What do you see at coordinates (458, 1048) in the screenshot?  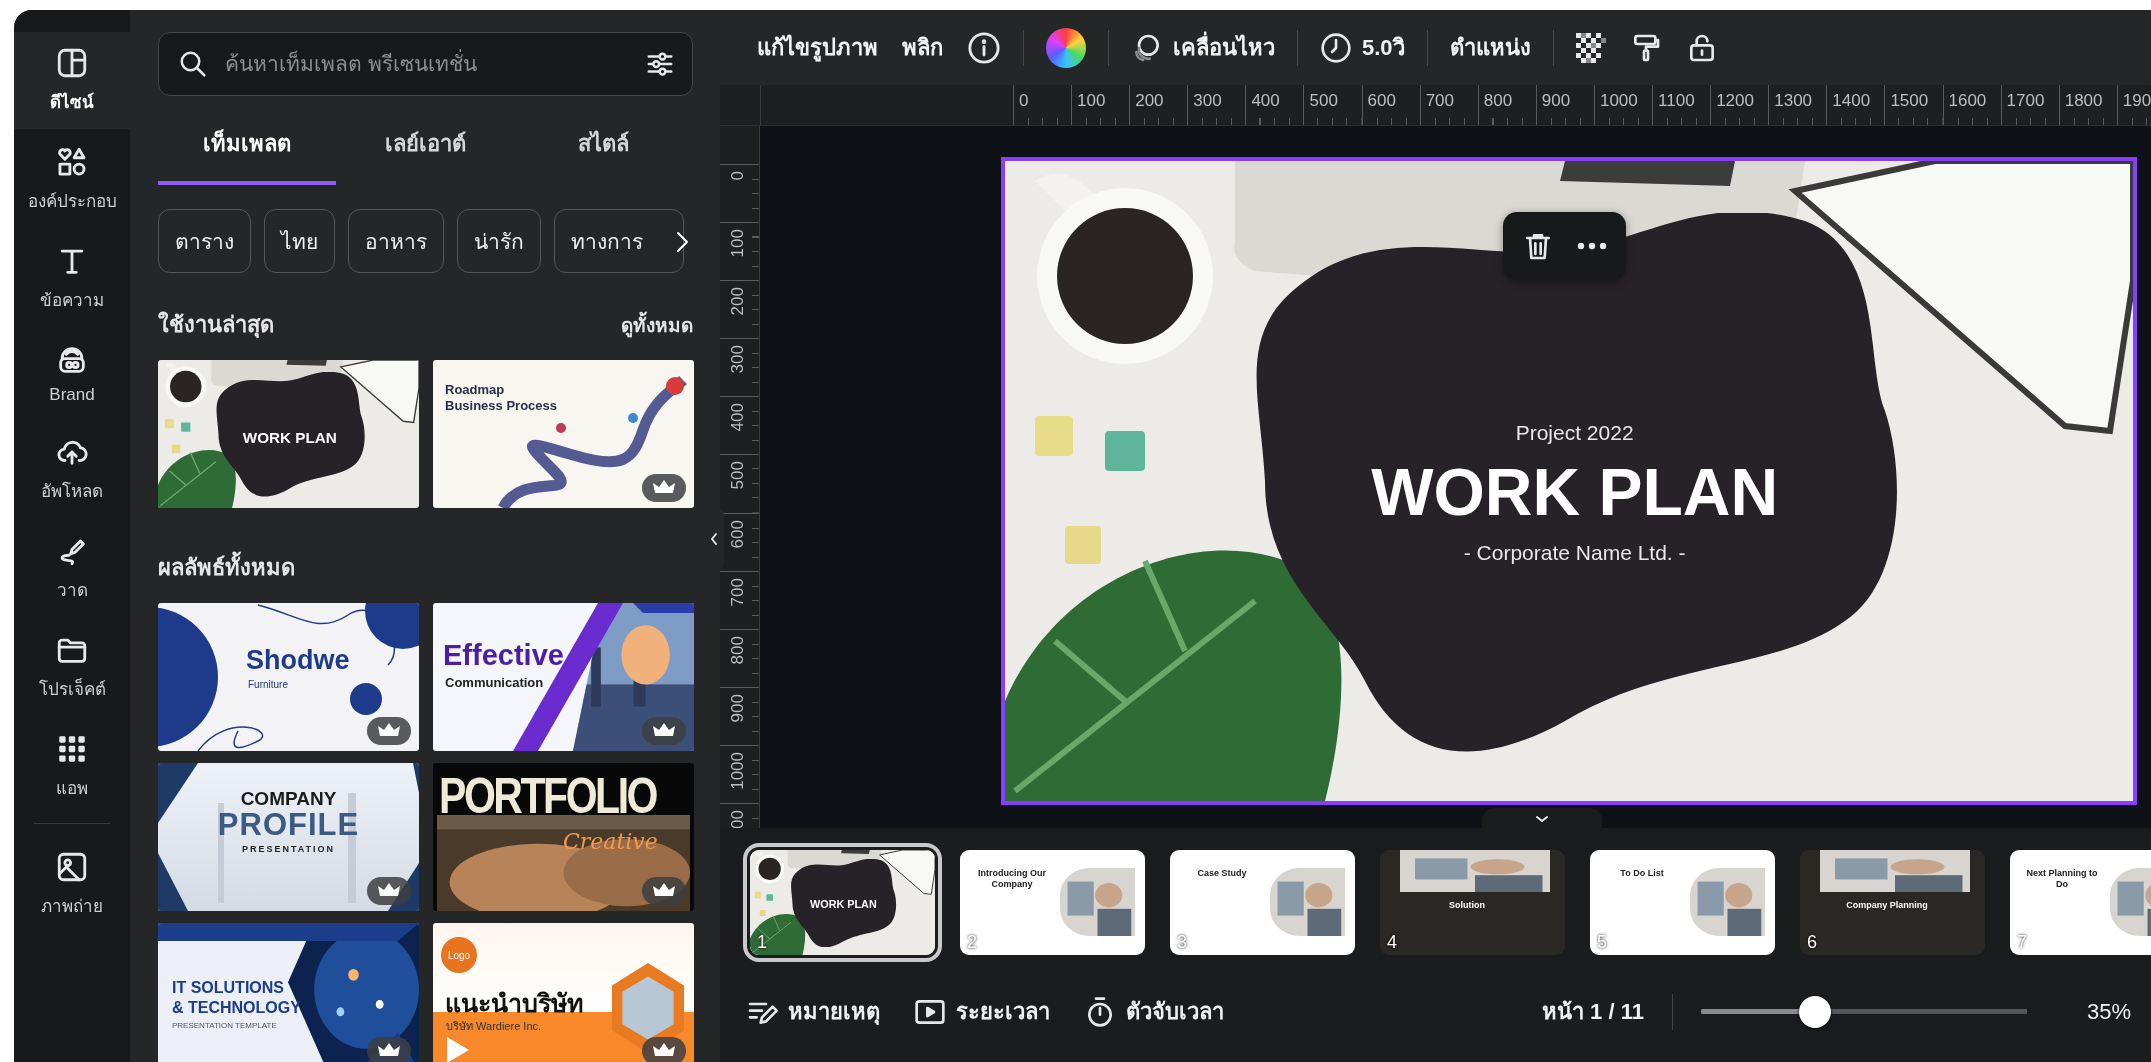 I see `play-icon` at bounding box center [458, 1048].